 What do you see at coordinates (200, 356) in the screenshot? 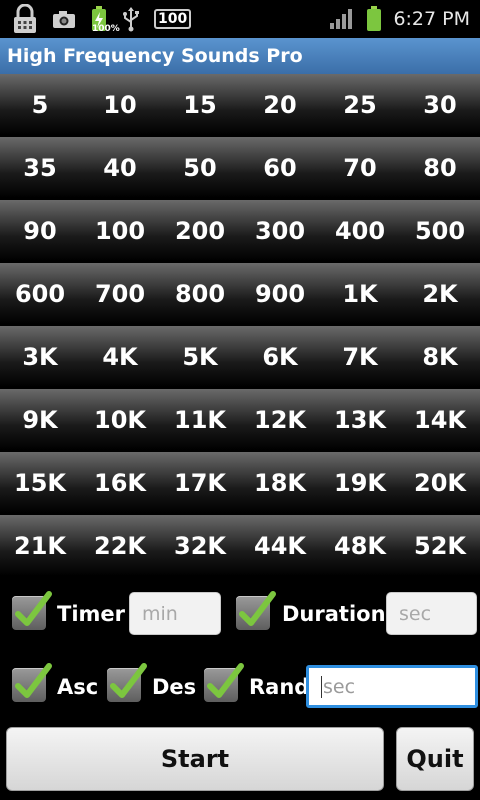
I see `frequency-button: 5K` at bounding box center [200, 356].